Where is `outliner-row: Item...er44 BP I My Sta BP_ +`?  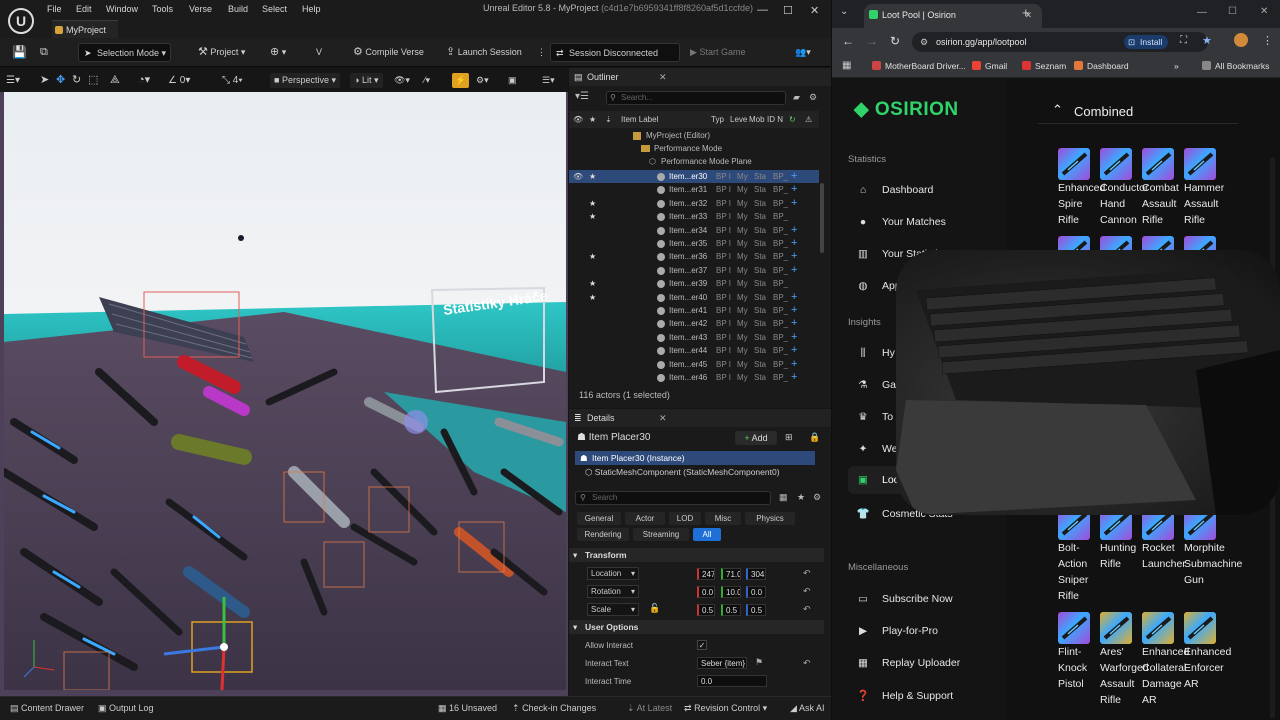
outliner-row: Item...er44 BP I My Sta BP_ + is located at coordinates (694, 350).